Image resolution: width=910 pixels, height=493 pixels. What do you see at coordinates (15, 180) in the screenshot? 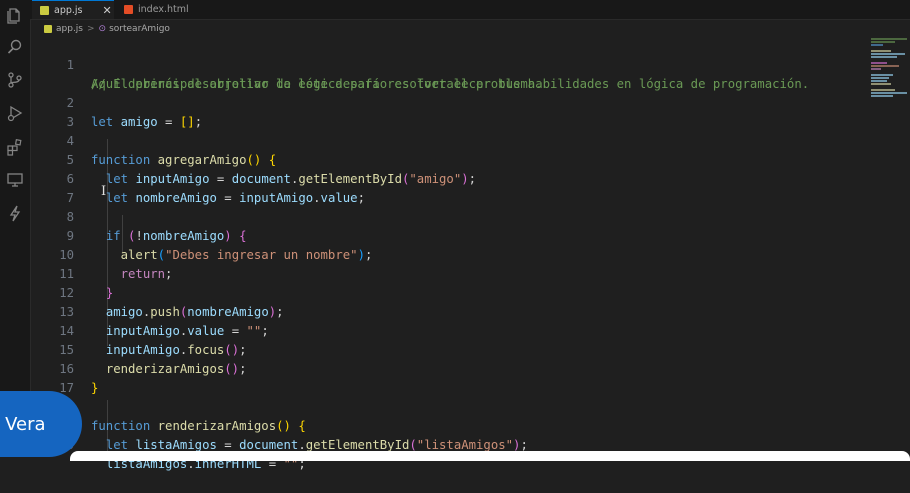
I see `remote-explorer-icon` at bounding box center [15, 180].